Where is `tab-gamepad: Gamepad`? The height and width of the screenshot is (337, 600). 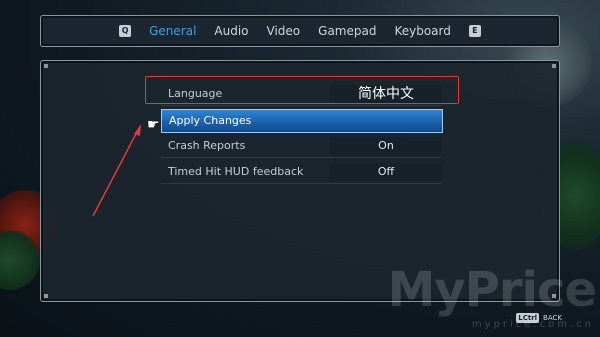 tab-gamepad: Gamepad is located at coordinates (347, 31).